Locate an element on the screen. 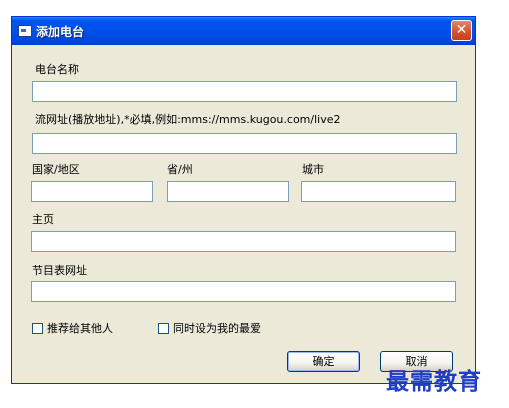  close-button: ✕ is located at coordinates (461, 30).